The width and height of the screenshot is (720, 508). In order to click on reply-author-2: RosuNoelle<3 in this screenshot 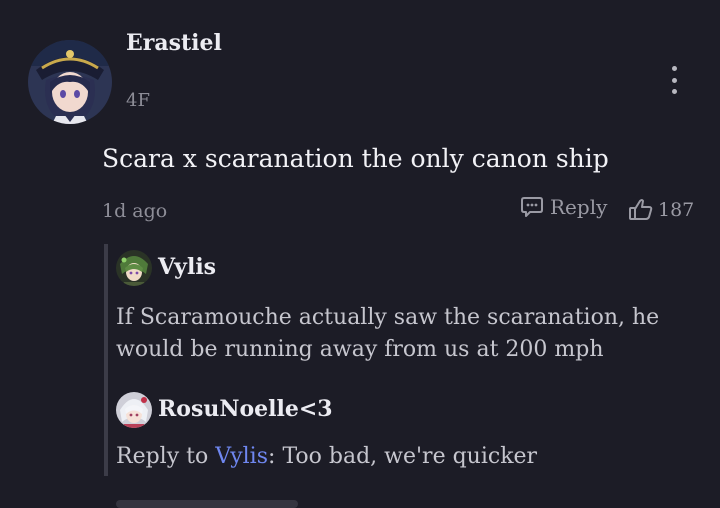, I will do `click(245, 409)`.